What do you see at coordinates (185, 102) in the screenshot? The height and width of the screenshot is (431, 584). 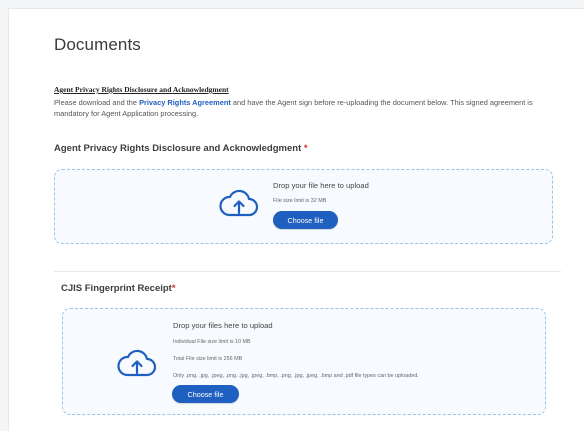 I see `privacy-rights-agreement-link: Privacy Rights Agreement` at bounding box center [185, 102].